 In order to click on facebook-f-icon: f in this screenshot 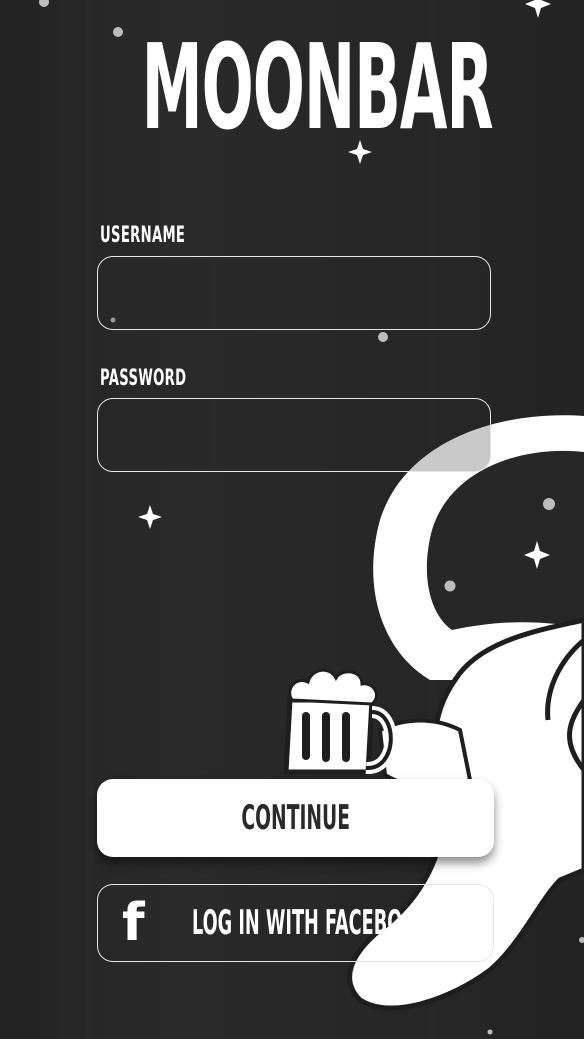, I will do `click(133, 923)`.